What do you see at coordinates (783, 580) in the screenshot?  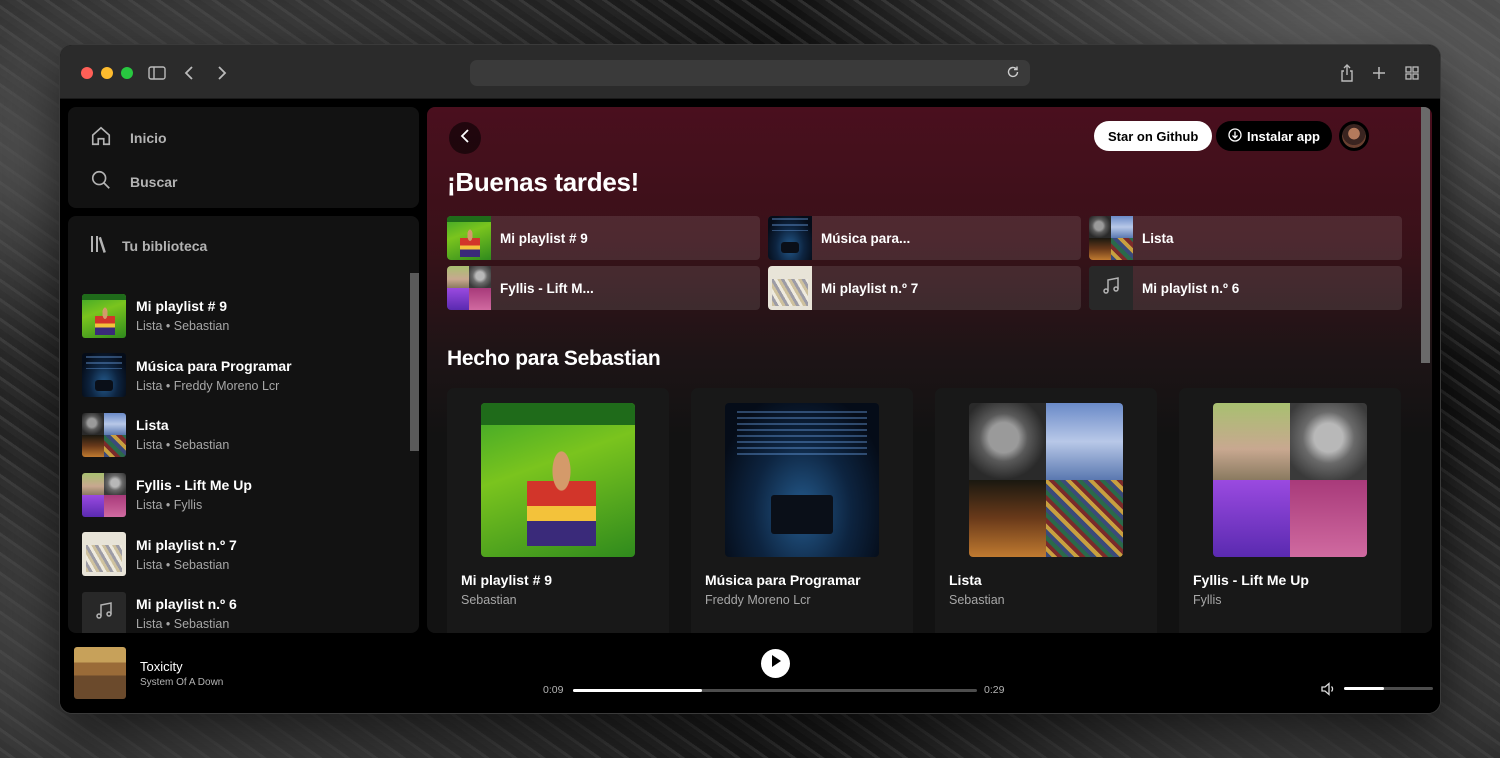 I see `card-title: Música para Programar` at bounding box center [783, 580].